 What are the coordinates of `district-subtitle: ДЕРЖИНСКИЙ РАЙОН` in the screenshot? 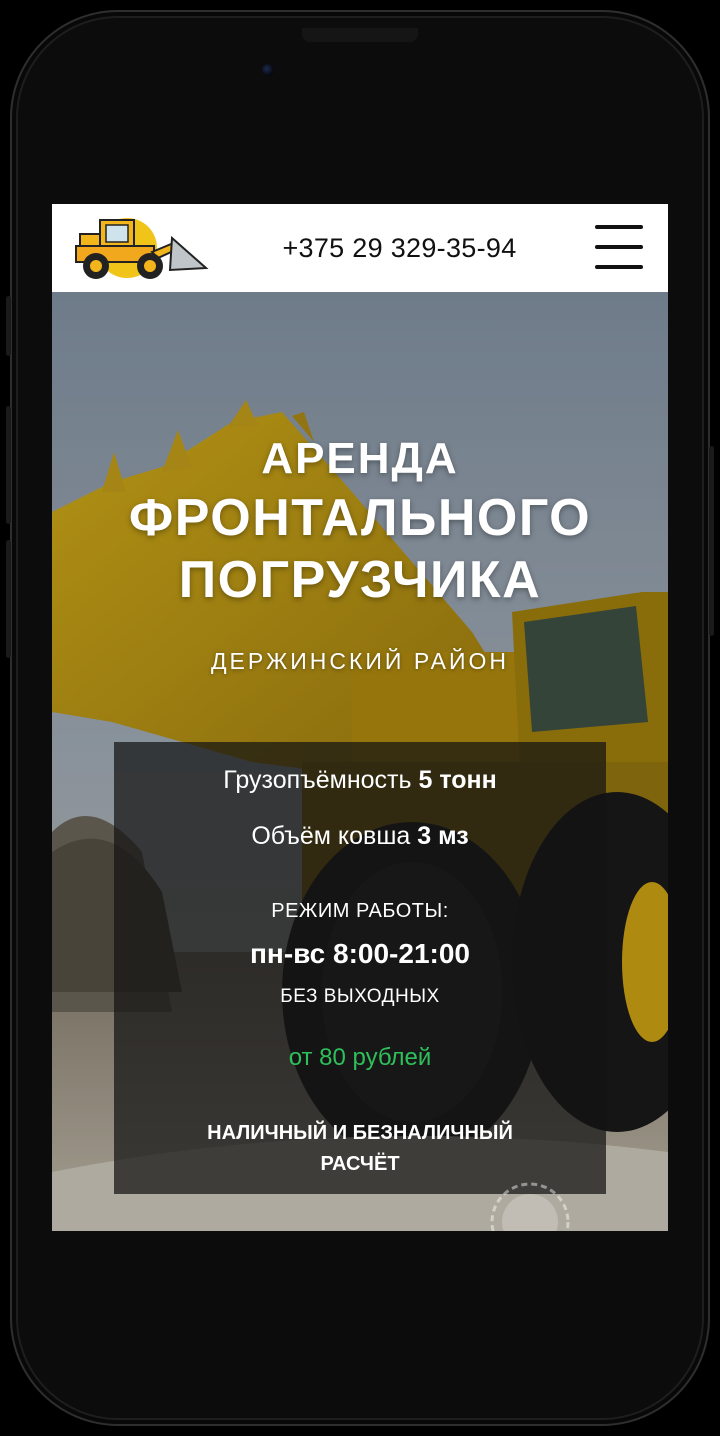 It's located at (359, 661).